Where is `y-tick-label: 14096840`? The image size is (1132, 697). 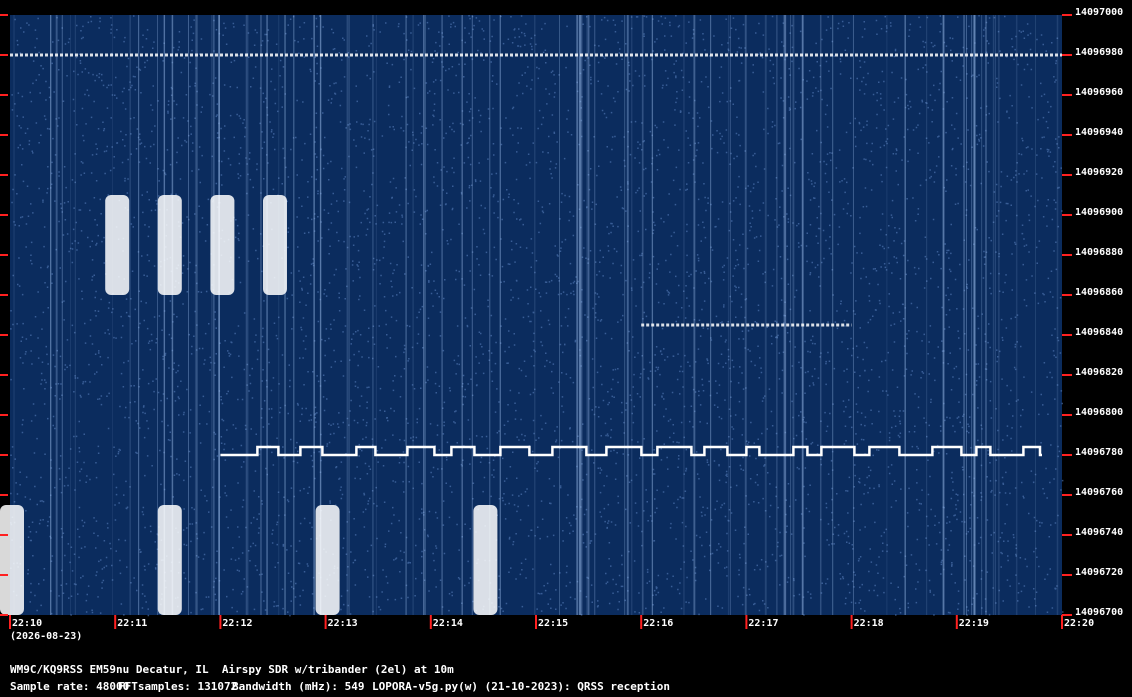
y-tick-label: 14096840 is located at coordinates (1099, 332).